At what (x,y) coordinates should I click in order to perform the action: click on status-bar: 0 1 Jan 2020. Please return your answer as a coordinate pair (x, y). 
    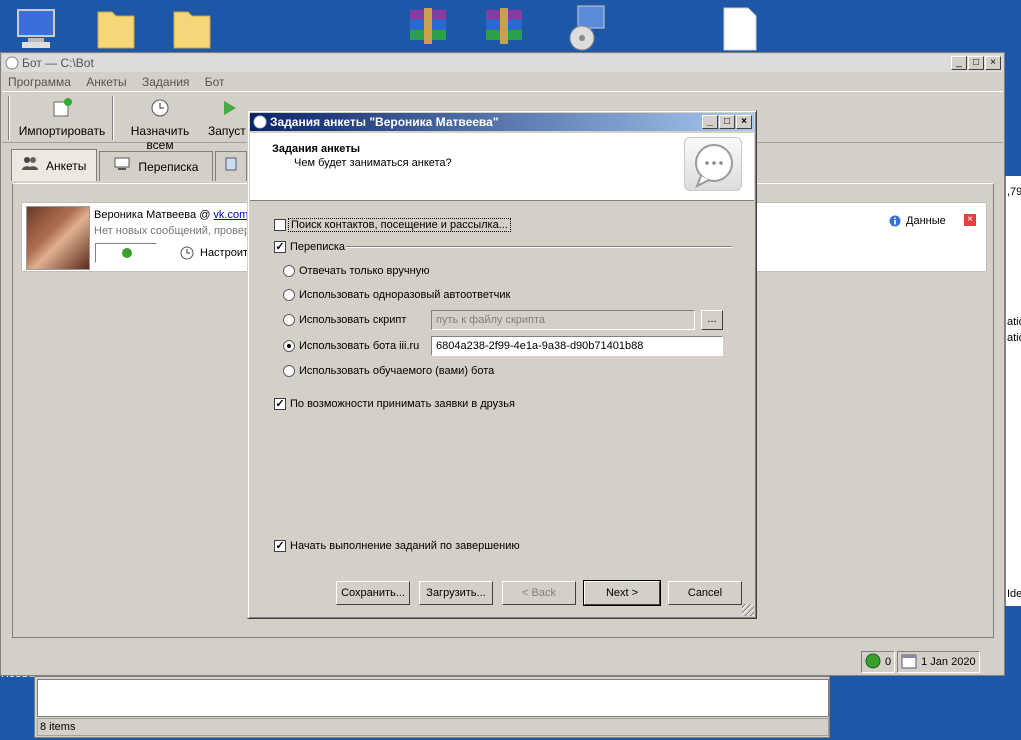
    Looking at the image, I should click on (924, 662).